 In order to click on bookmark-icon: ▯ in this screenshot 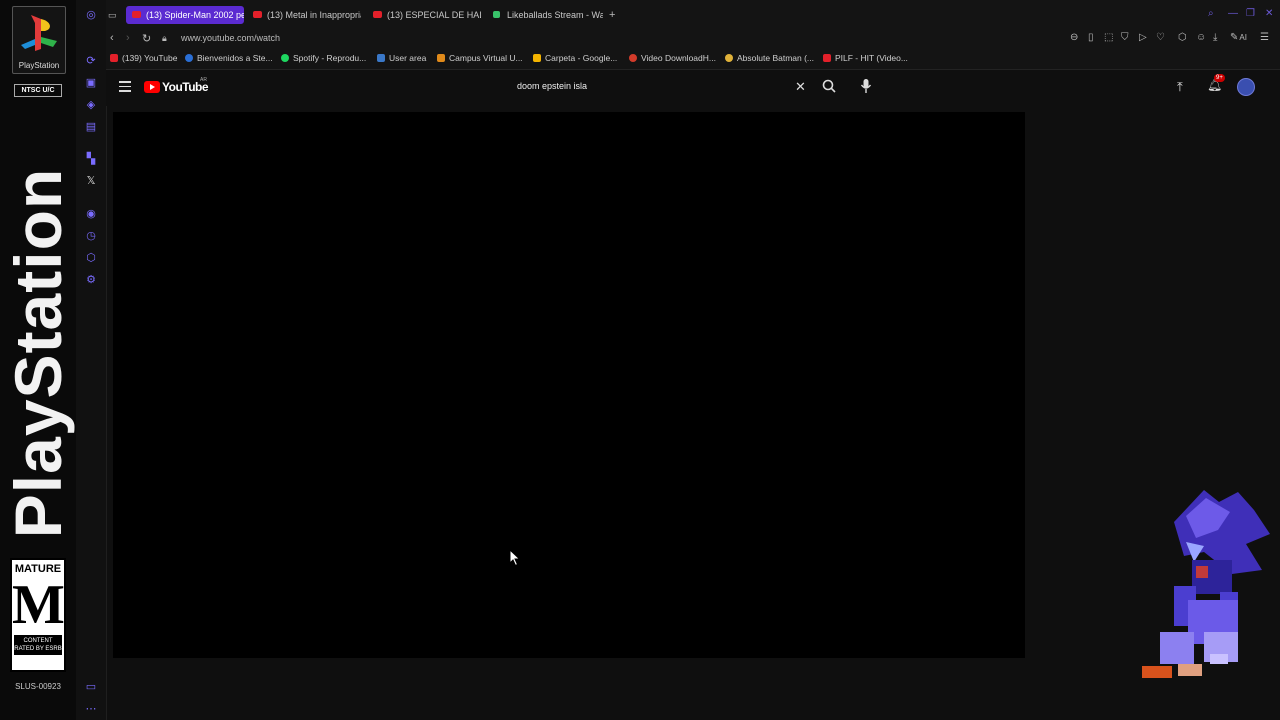, I will do `click(1091, 37)`.